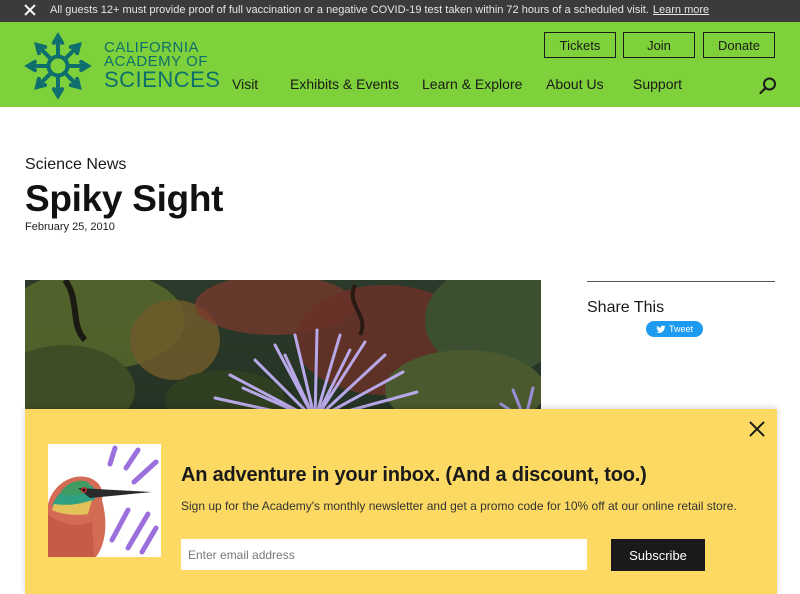  What do you see at coordinates (681, 281) in the screenshot?
I see `share-divider` at bounding box center [681, 281].